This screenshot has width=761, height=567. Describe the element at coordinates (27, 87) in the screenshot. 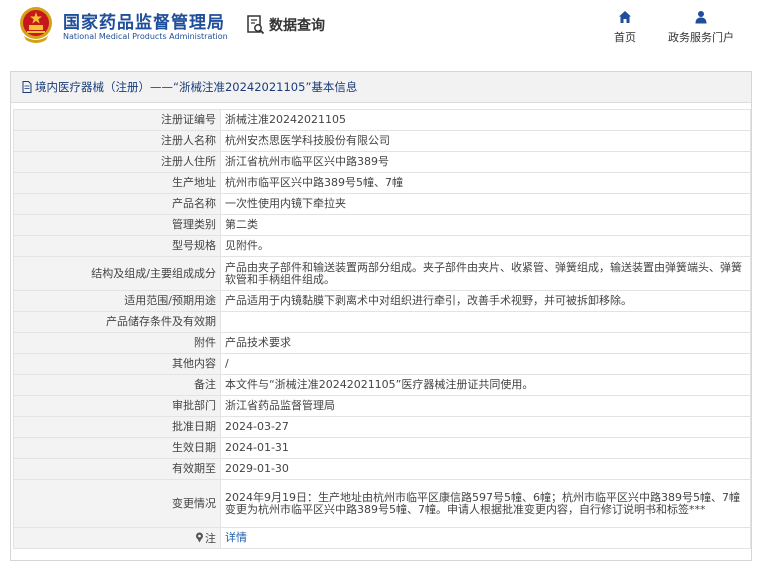

I see `document-icon` at that location.